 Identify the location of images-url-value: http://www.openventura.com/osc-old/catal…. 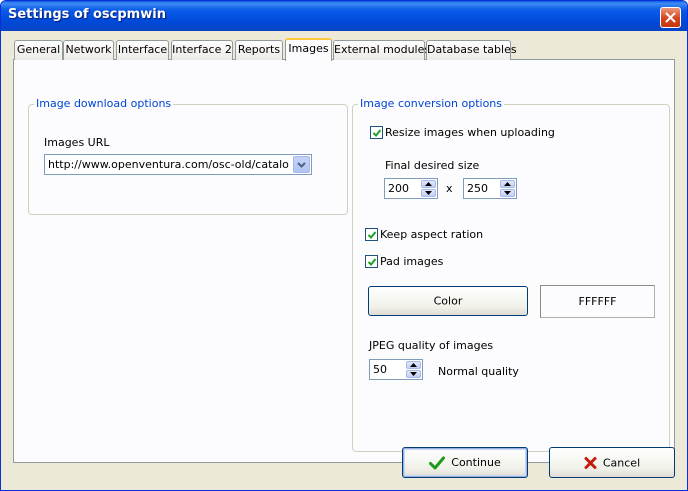
(168, 164).